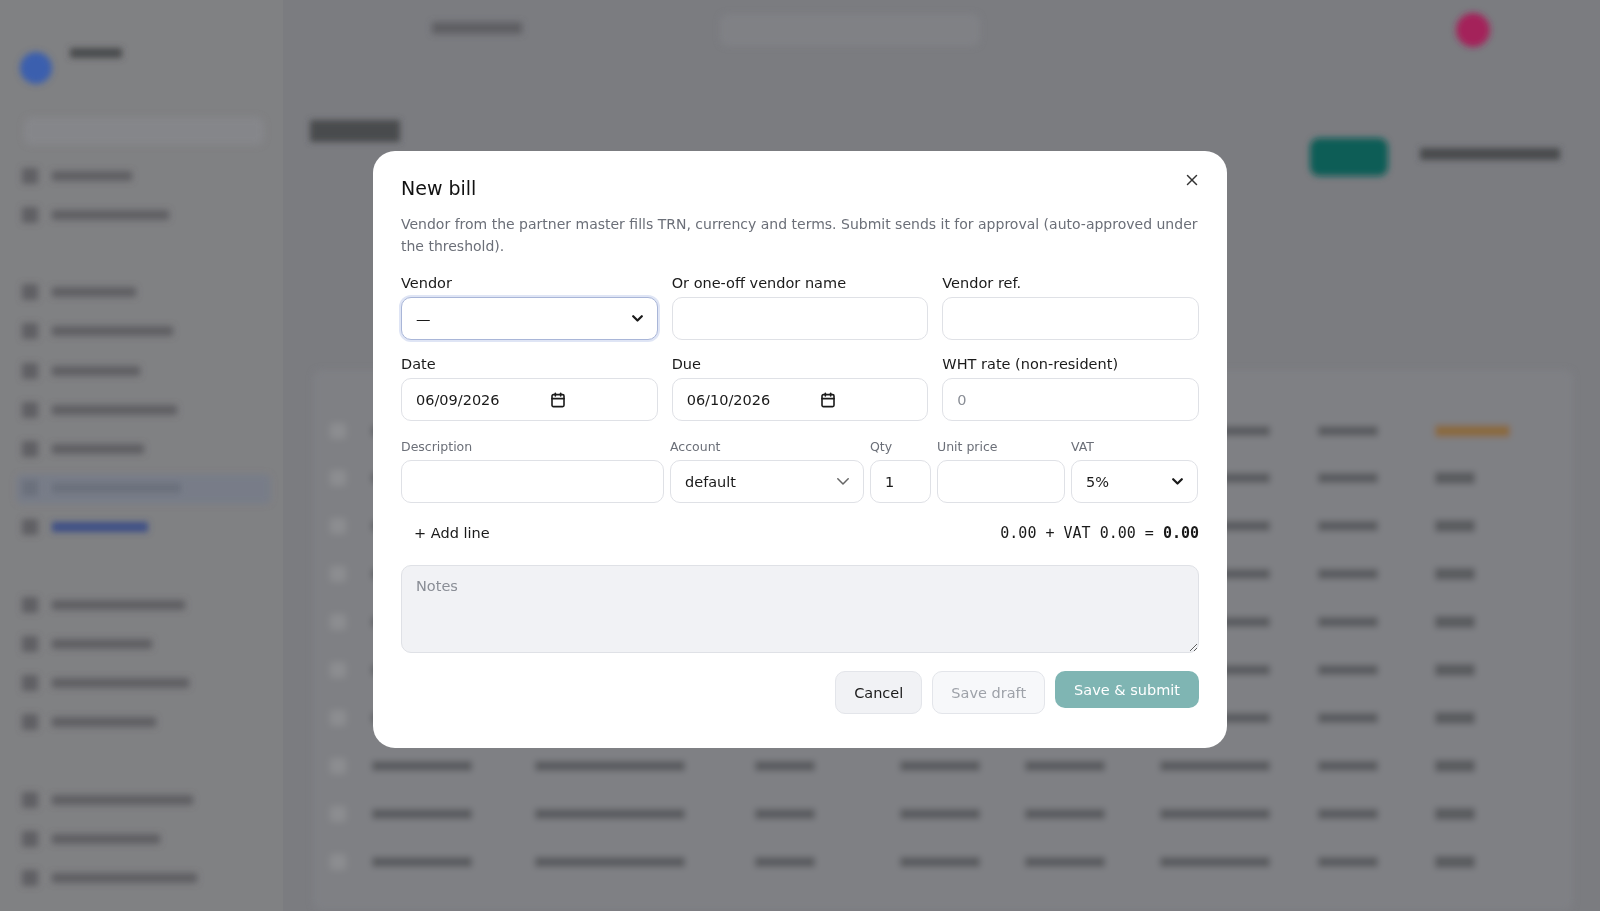 The height and width of the screenshot is (911, 1600). I want to click on select-field: —, so click(529, 318).